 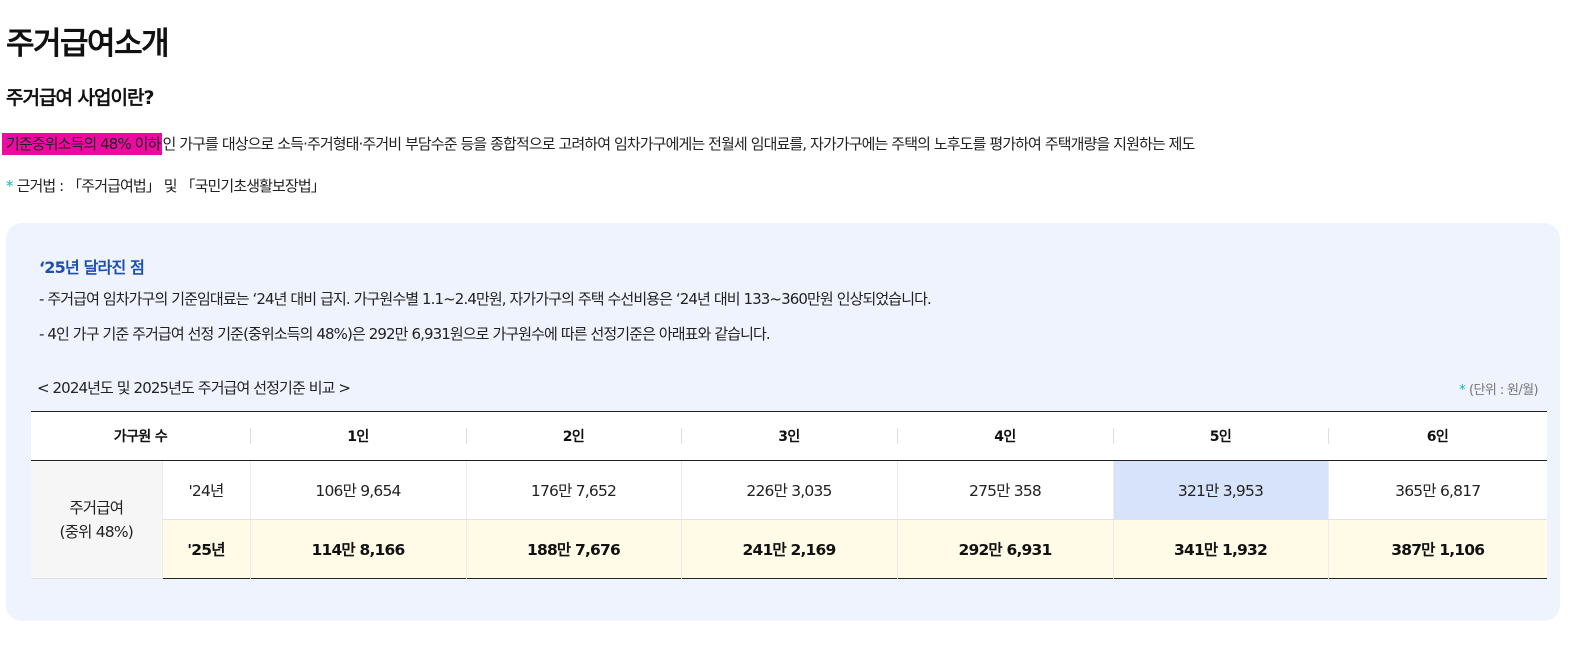 What do you see at coordinates (357, 549) in the screenshot?
I see `table-cell: 114만 8,166` at bounding box center [357, 549].